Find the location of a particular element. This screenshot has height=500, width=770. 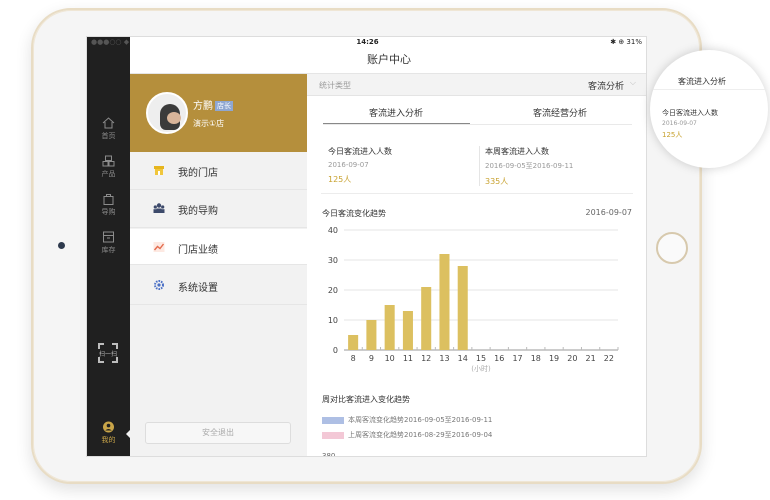

x-tick-label: 12 is located at coordinates (426, 358).